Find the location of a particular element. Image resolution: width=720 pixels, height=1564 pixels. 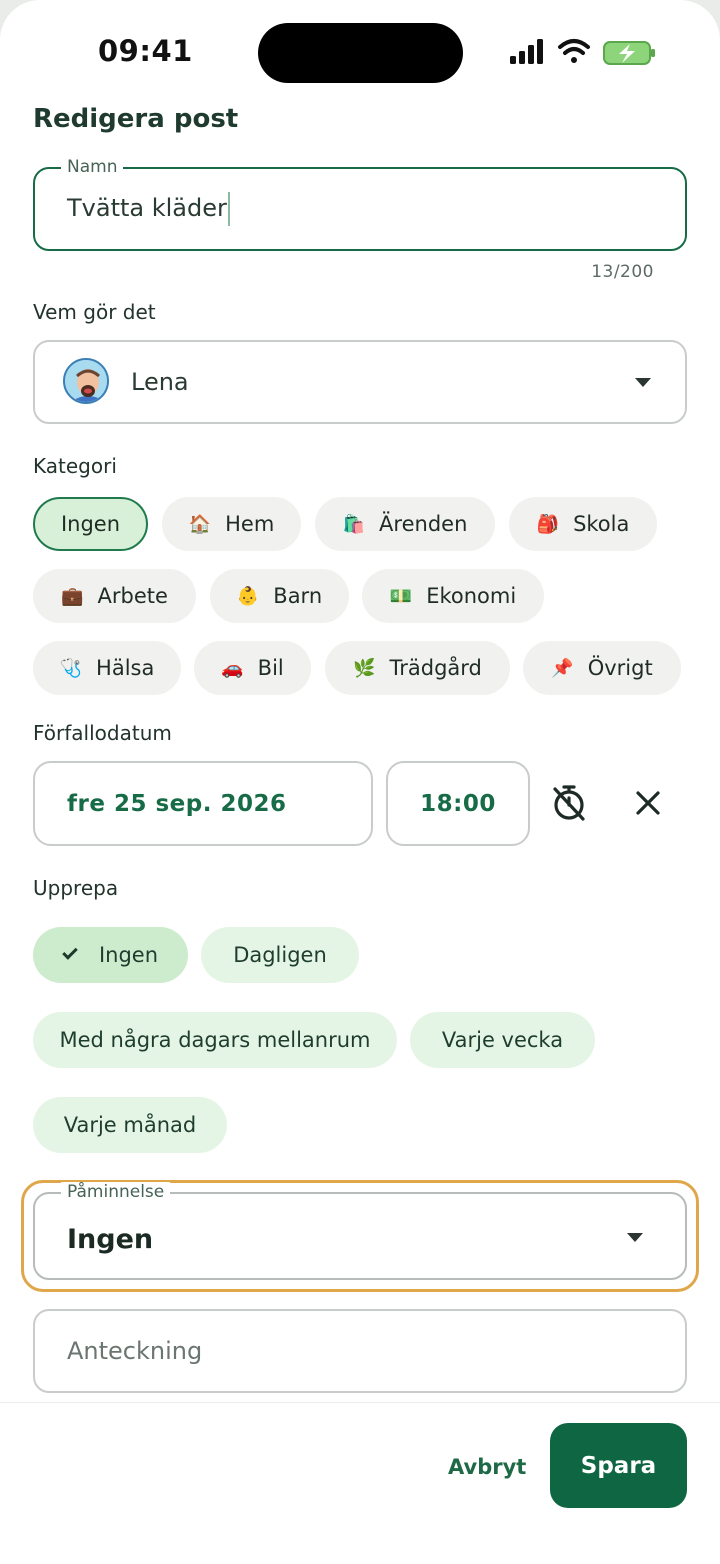

cancel-button: Avbryt is located at coordinates (487, 1467).